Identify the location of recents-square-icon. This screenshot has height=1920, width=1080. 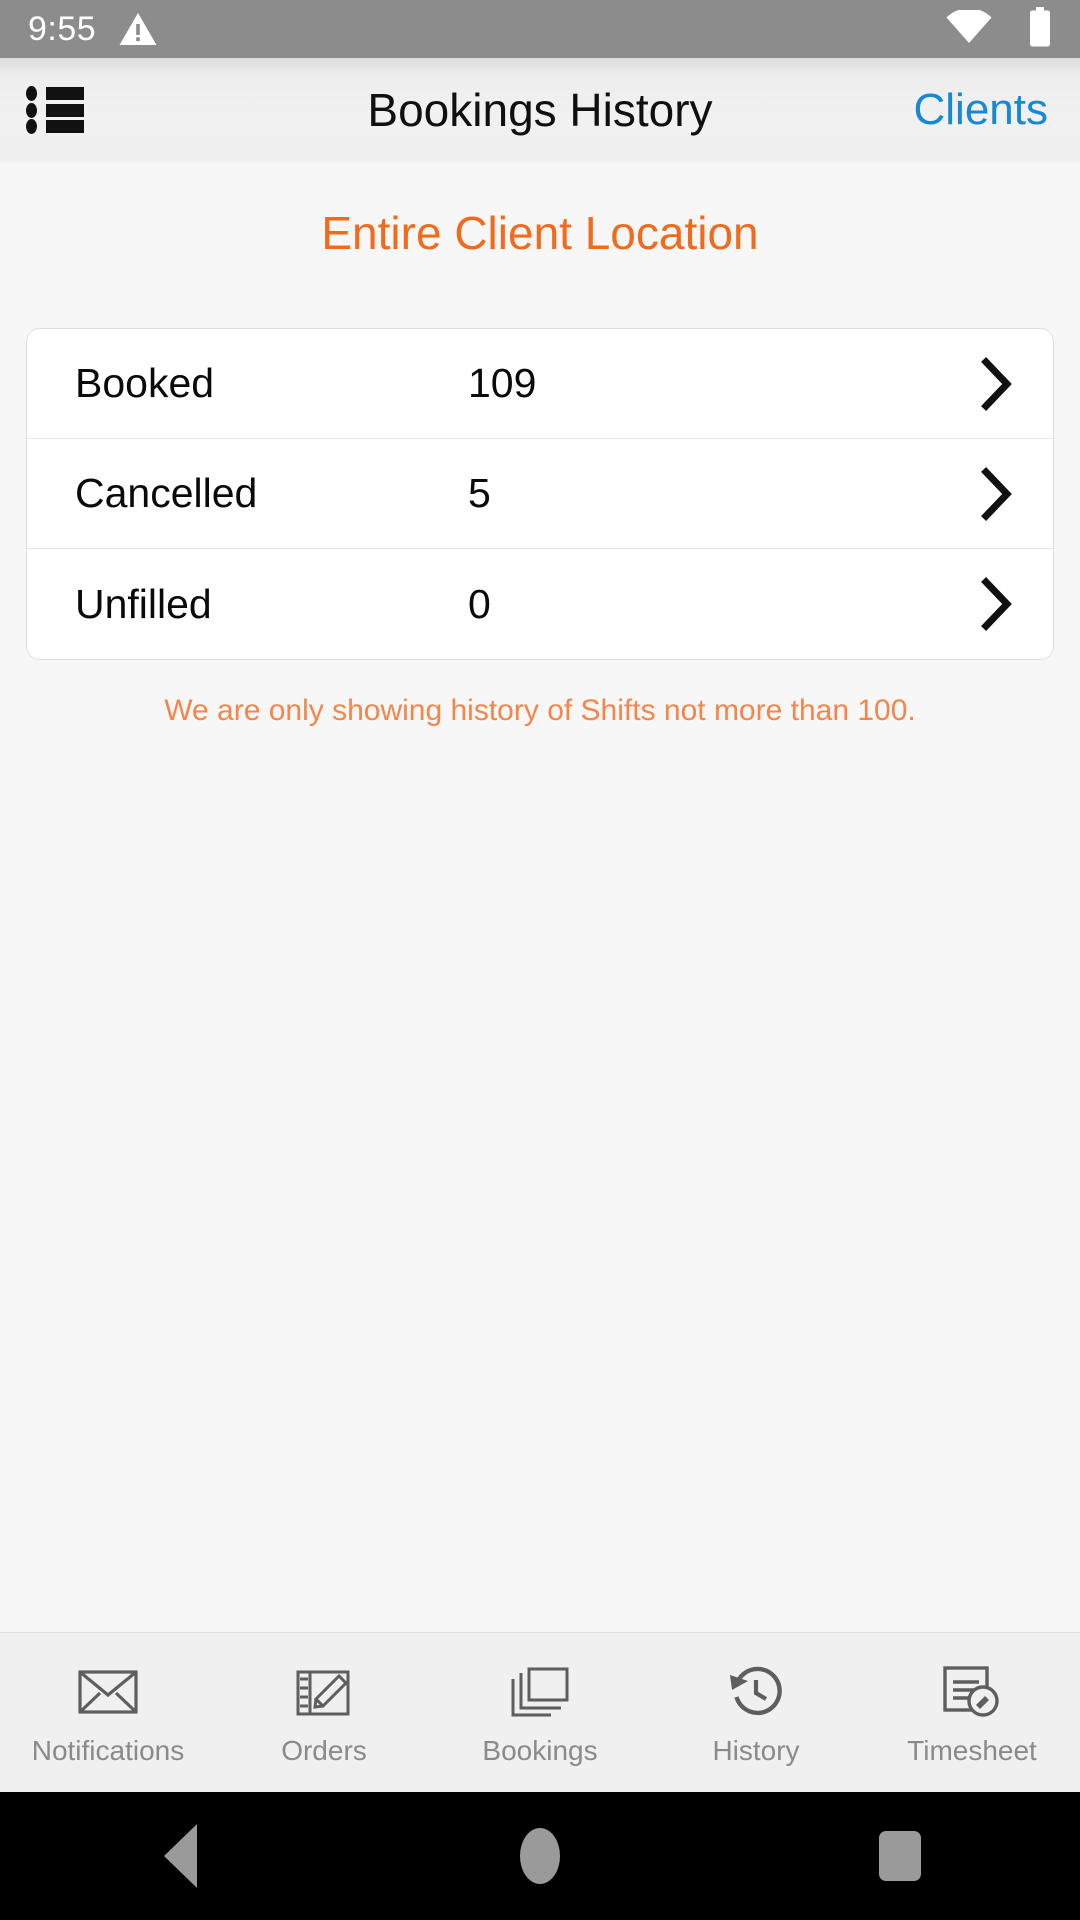
(900, 1856).